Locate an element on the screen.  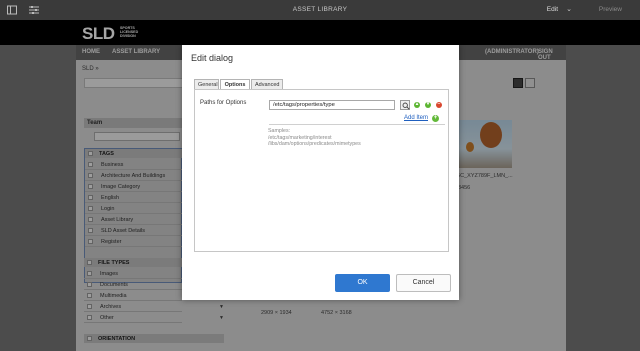
chevron-down-icon: ⌄ is located at coordinates (569, 9).